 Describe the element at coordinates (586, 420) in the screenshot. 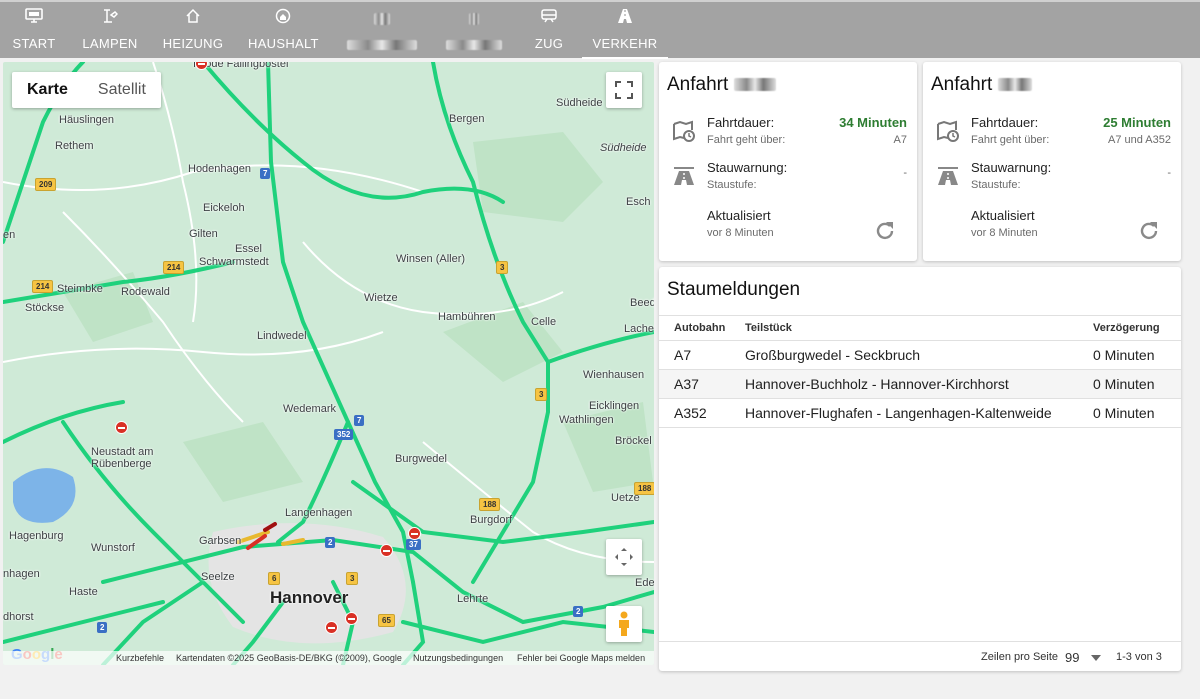

I see `map-label-wathlingen: Wathlingen` at that location.